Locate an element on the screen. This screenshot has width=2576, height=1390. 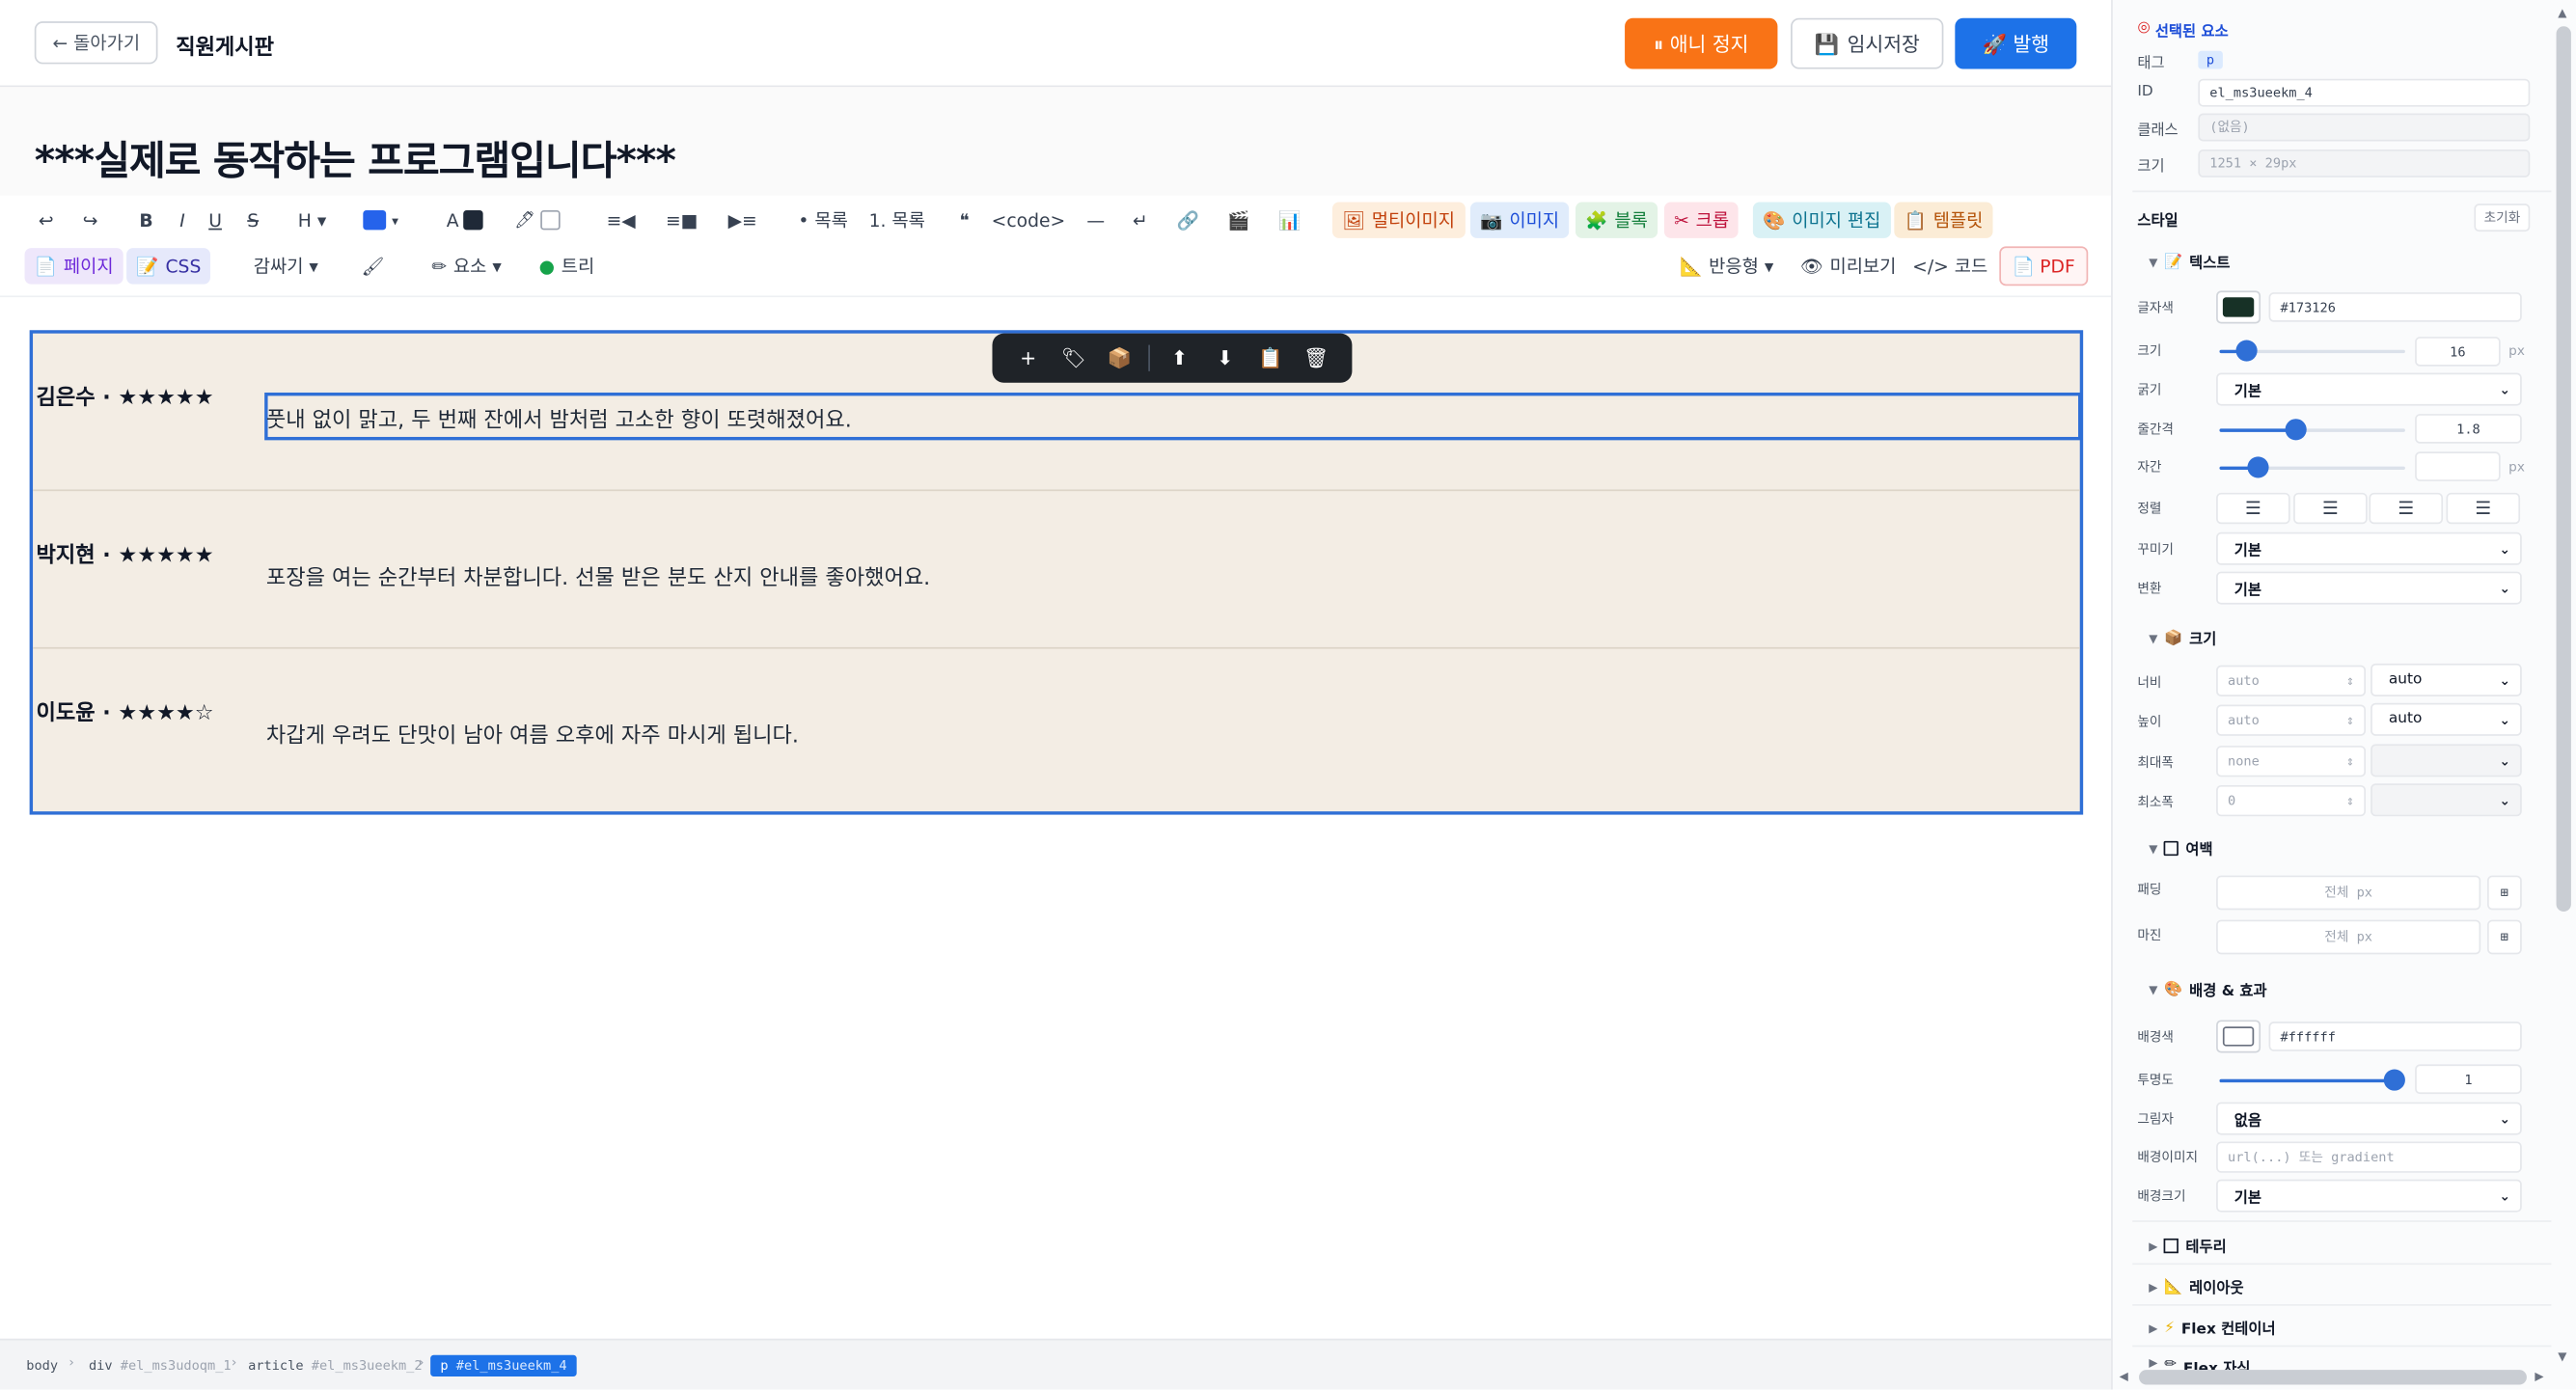
indent-icon: ▶≡ is located at coordinates (743, 219).